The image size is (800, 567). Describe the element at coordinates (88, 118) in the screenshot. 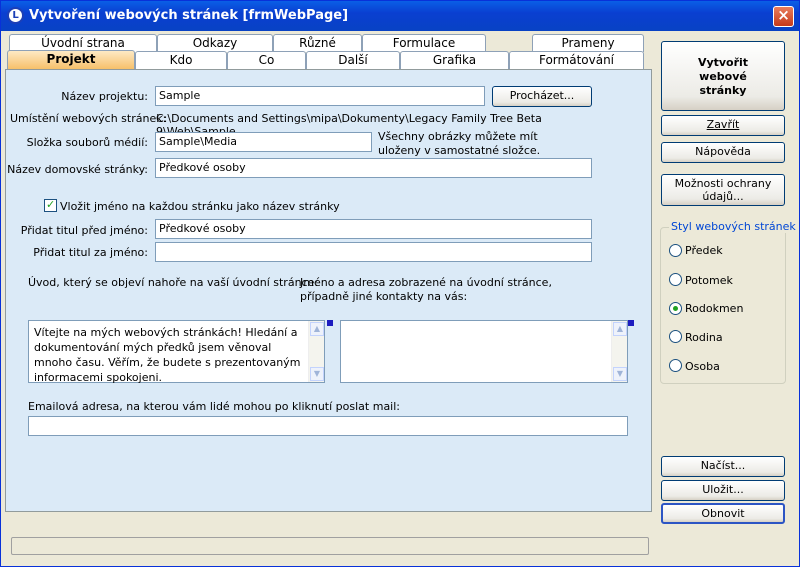

I see `location-label: Umístění webových stránek:` at that location.